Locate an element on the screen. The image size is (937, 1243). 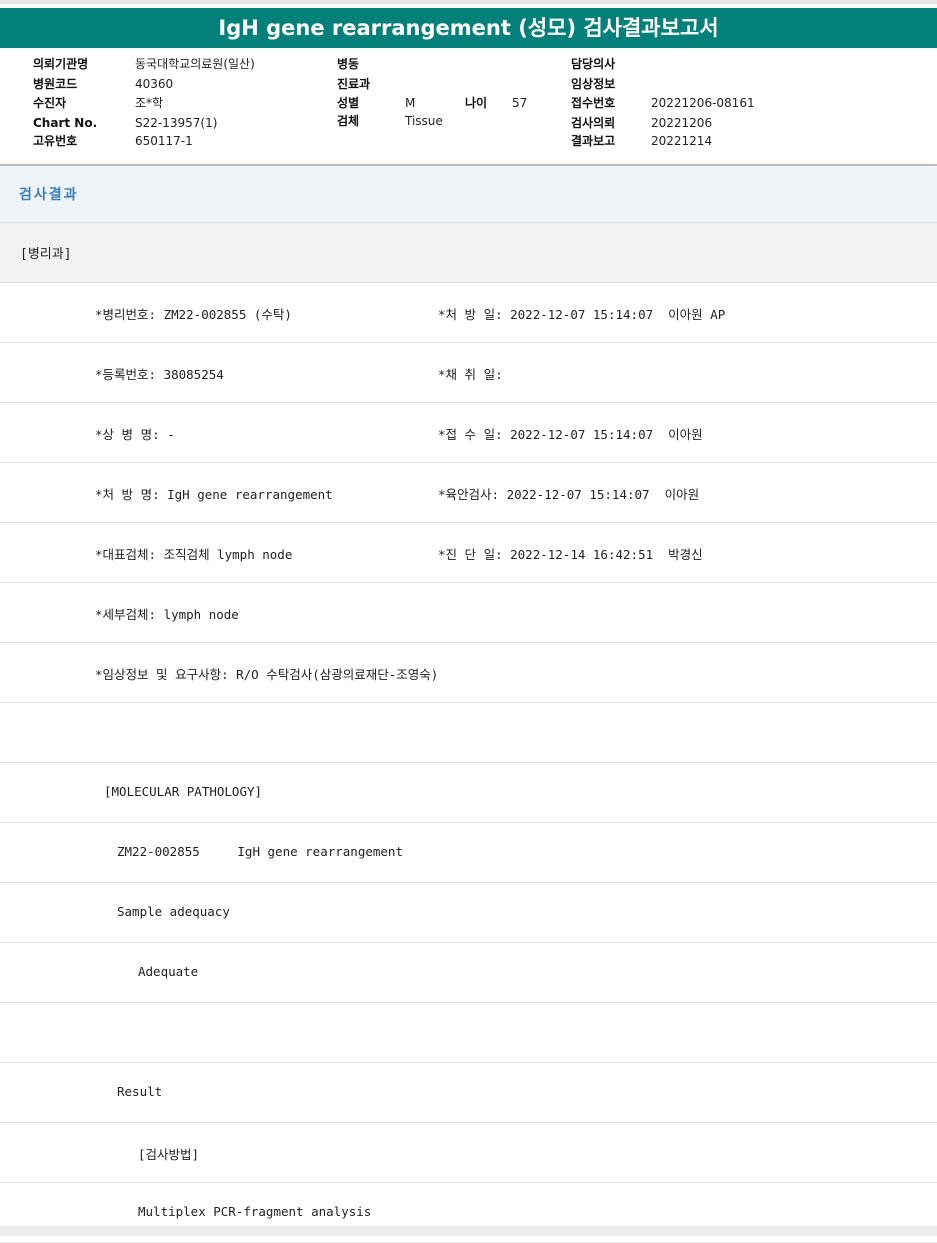
diagnosis-date: *진 단 일: 2022-12-14 16:42:51 박경신 is located at coordinates (570, 554).